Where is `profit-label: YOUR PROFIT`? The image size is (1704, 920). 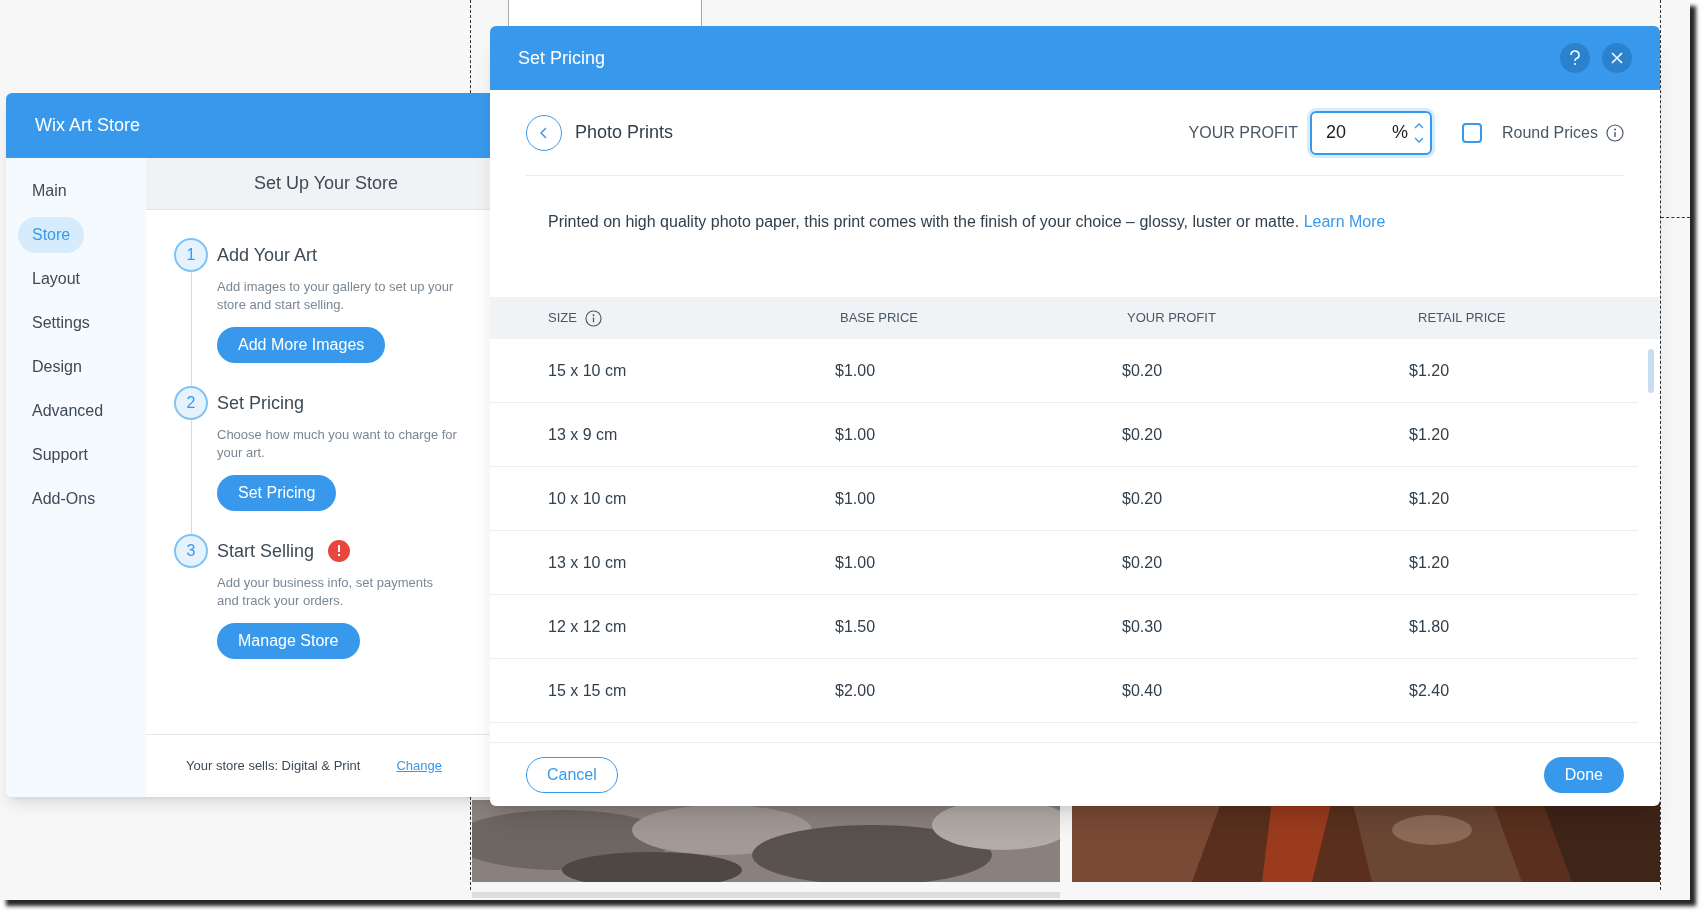
profit-label: YOUR PROFIT is located at coordinates (1243, 132).